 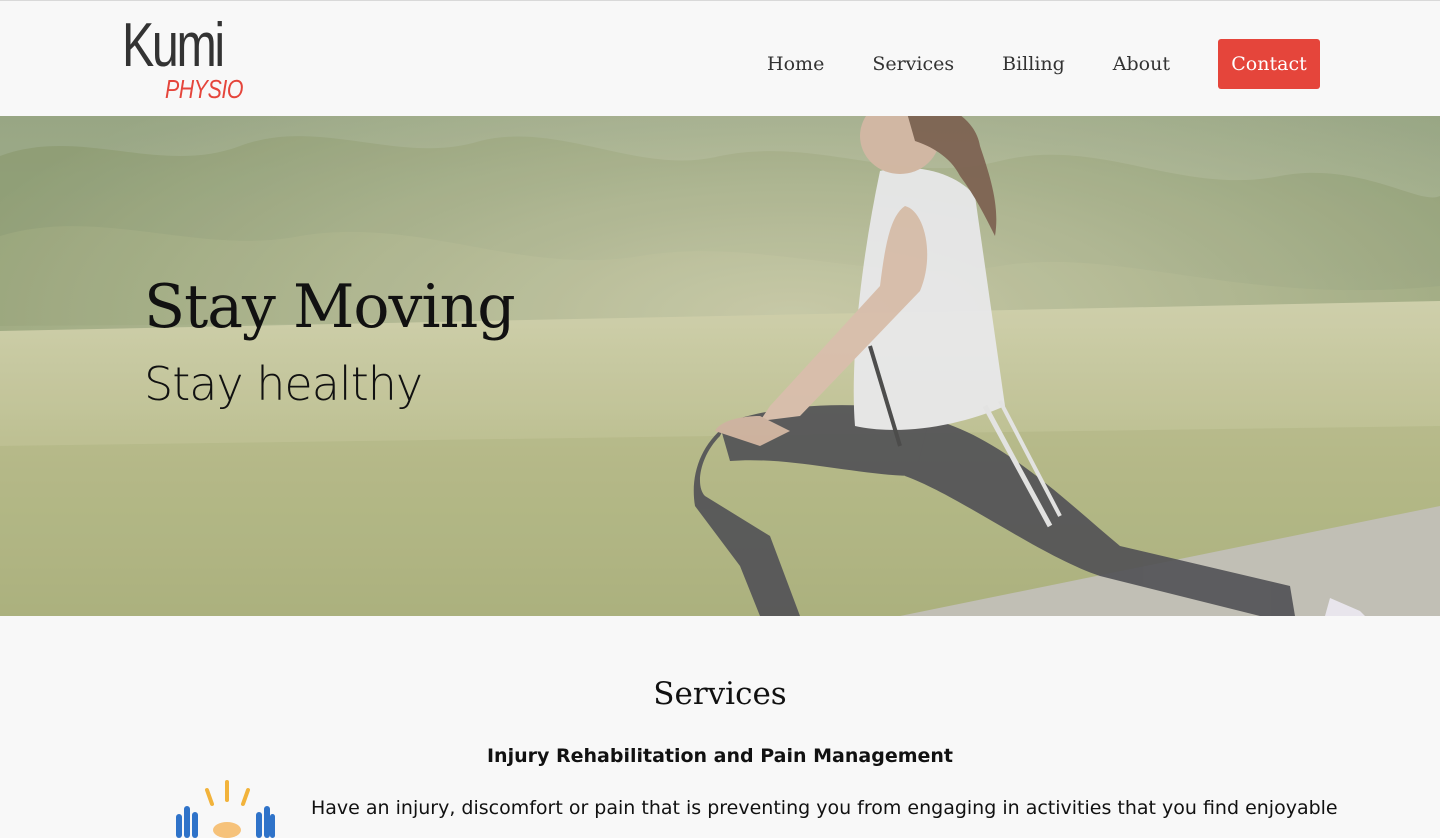 I want to click on nav-item-home: Home, so click(x=795, y=64).